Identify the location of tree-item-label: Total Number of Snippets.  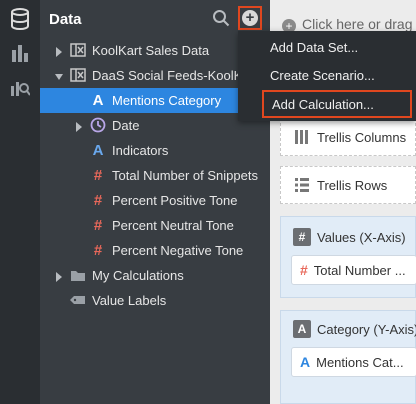
(185, 175).